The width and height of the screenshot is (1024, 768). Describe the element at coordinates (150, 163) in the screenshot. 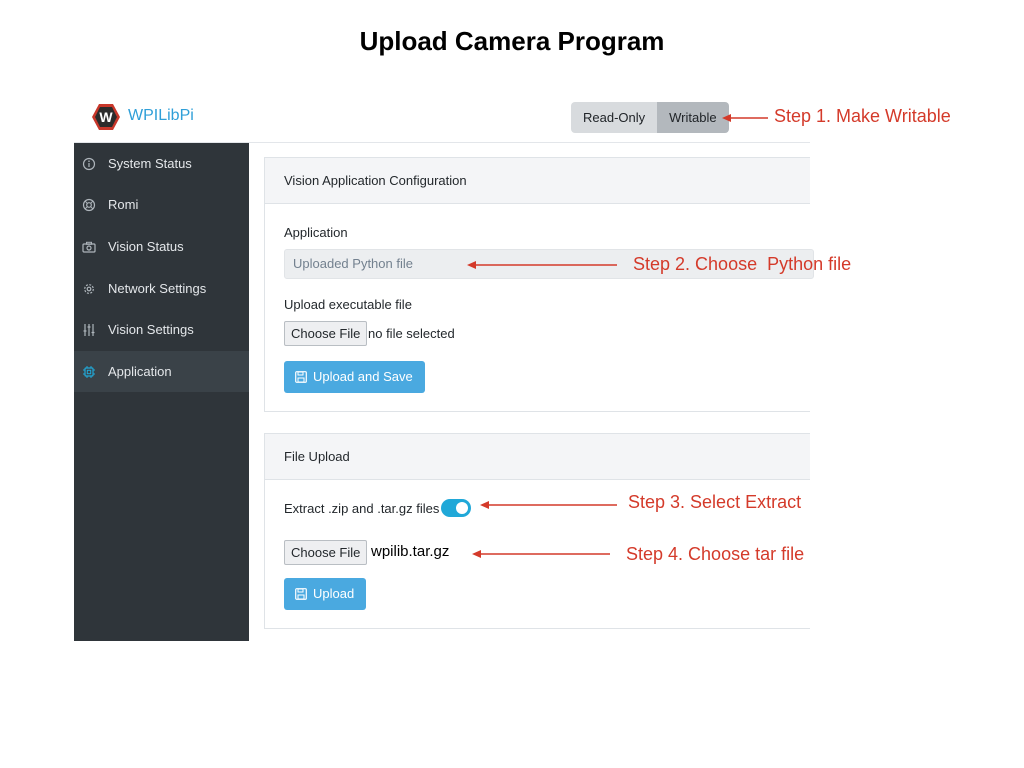

I see `sidebar-item-label: System Status` at that location.